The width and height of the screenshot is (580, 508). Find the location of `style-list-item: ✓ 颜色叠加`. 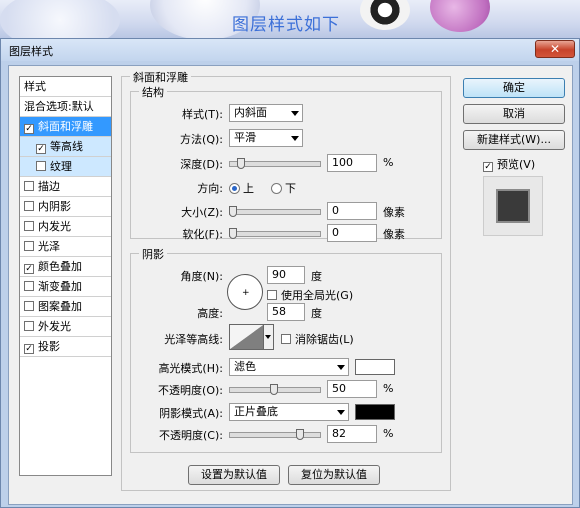

style-list-item: ✓ 颜色叠加 is located at coordinates (65, 267).